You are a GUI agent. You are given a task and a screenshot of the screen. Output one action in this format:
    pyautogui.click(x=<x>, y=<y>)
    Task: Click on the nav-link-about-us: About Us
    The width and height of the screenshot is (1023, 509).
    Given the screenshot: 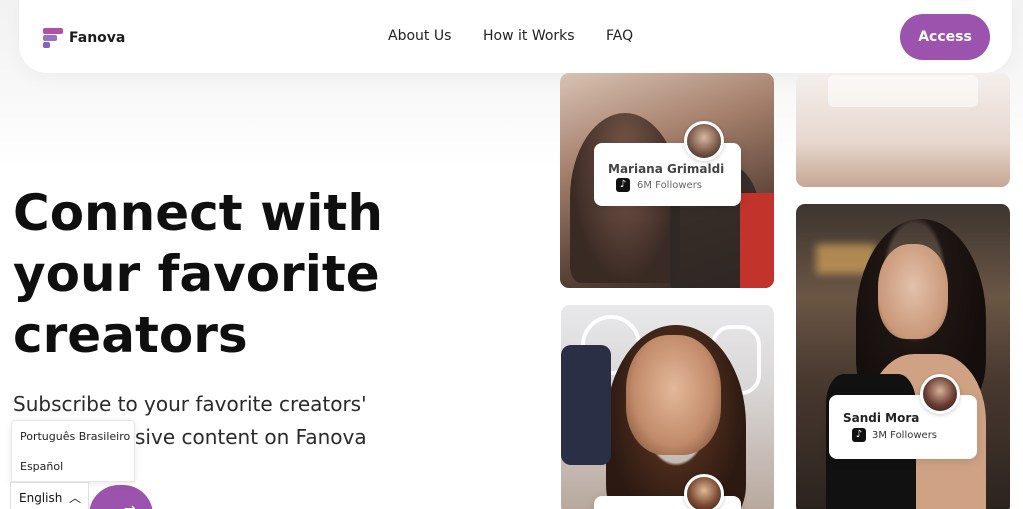 What is the action you would take?
    pyautogui.click(x=419, y=36)
    